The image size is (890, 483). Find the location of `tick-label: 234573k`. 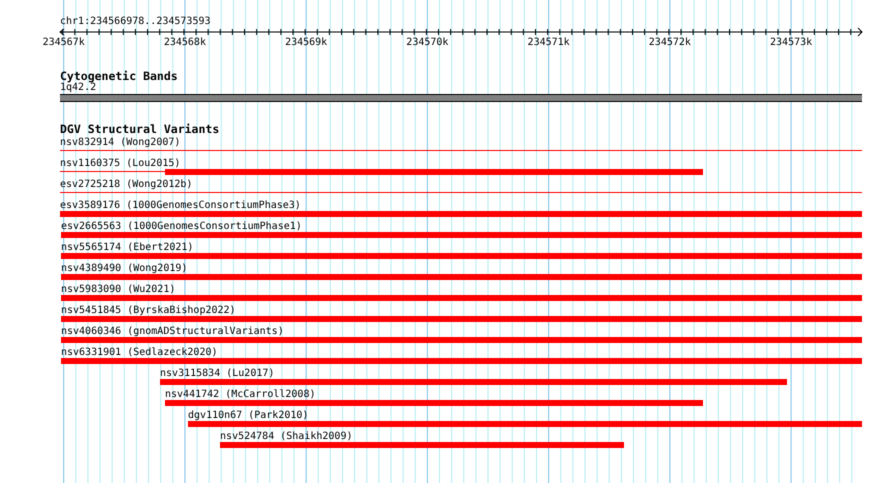

tick-label: 234573k is located at coordinates (791, 42).